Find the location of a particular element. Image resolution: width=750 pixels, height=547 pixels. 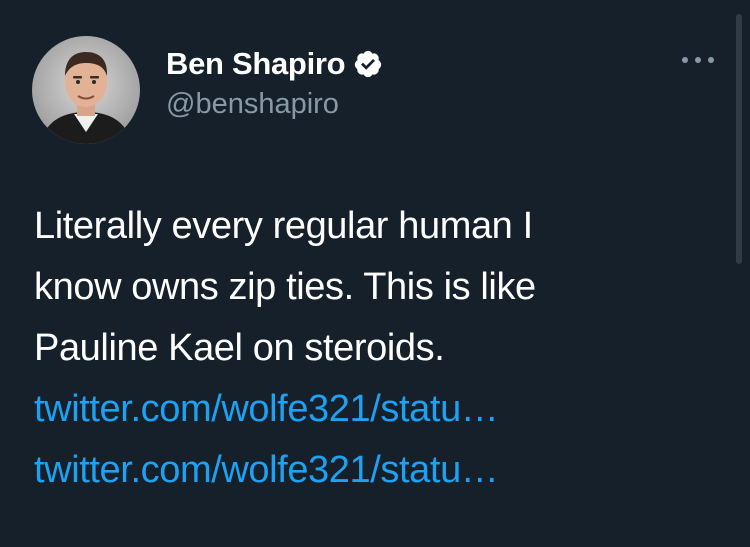

avatar-image is located at coordinates (86, 90).